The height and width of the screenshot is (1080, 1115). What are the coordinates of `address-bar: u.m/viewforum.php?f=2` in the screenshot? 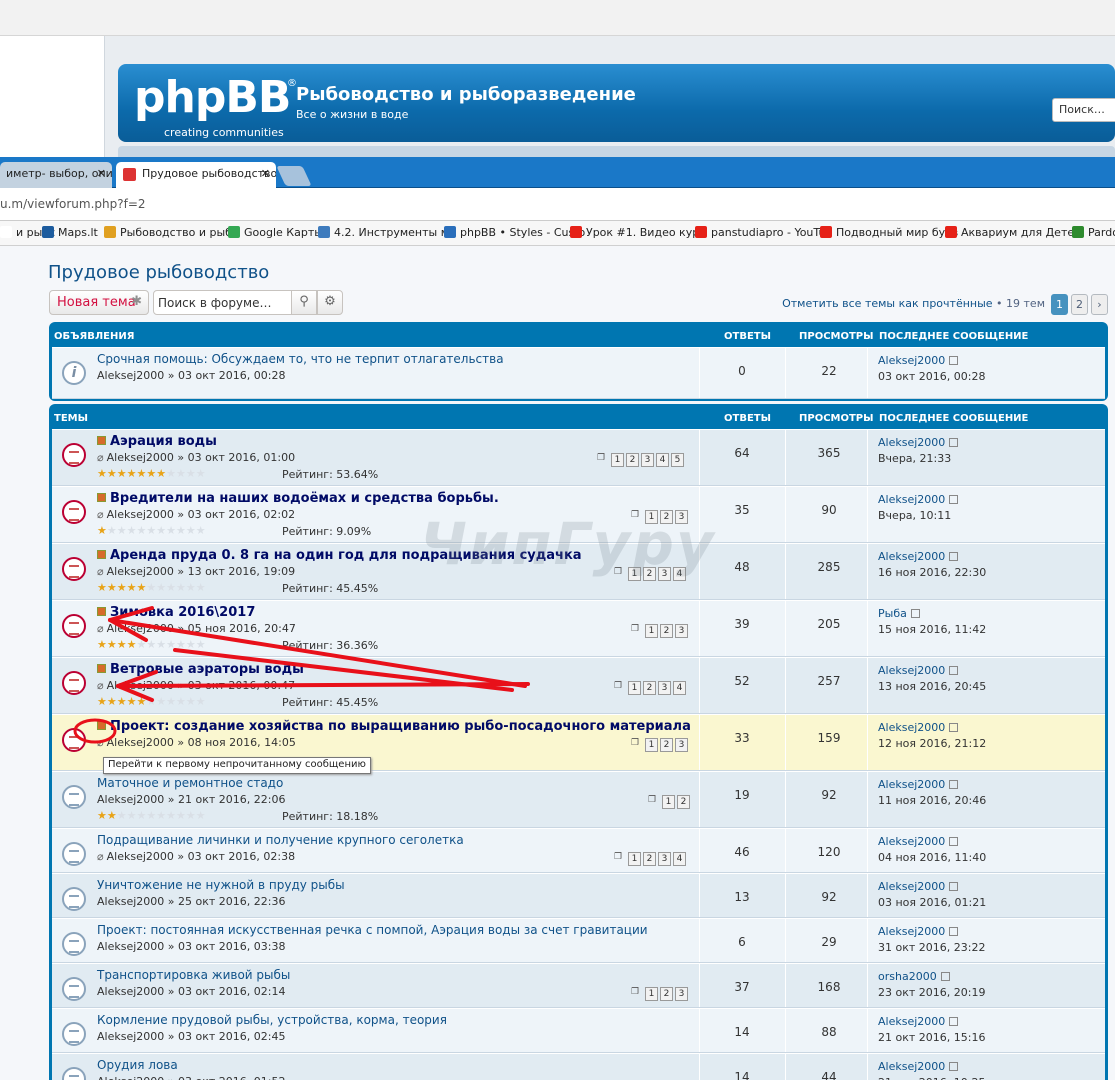 It's located at (557, 204).